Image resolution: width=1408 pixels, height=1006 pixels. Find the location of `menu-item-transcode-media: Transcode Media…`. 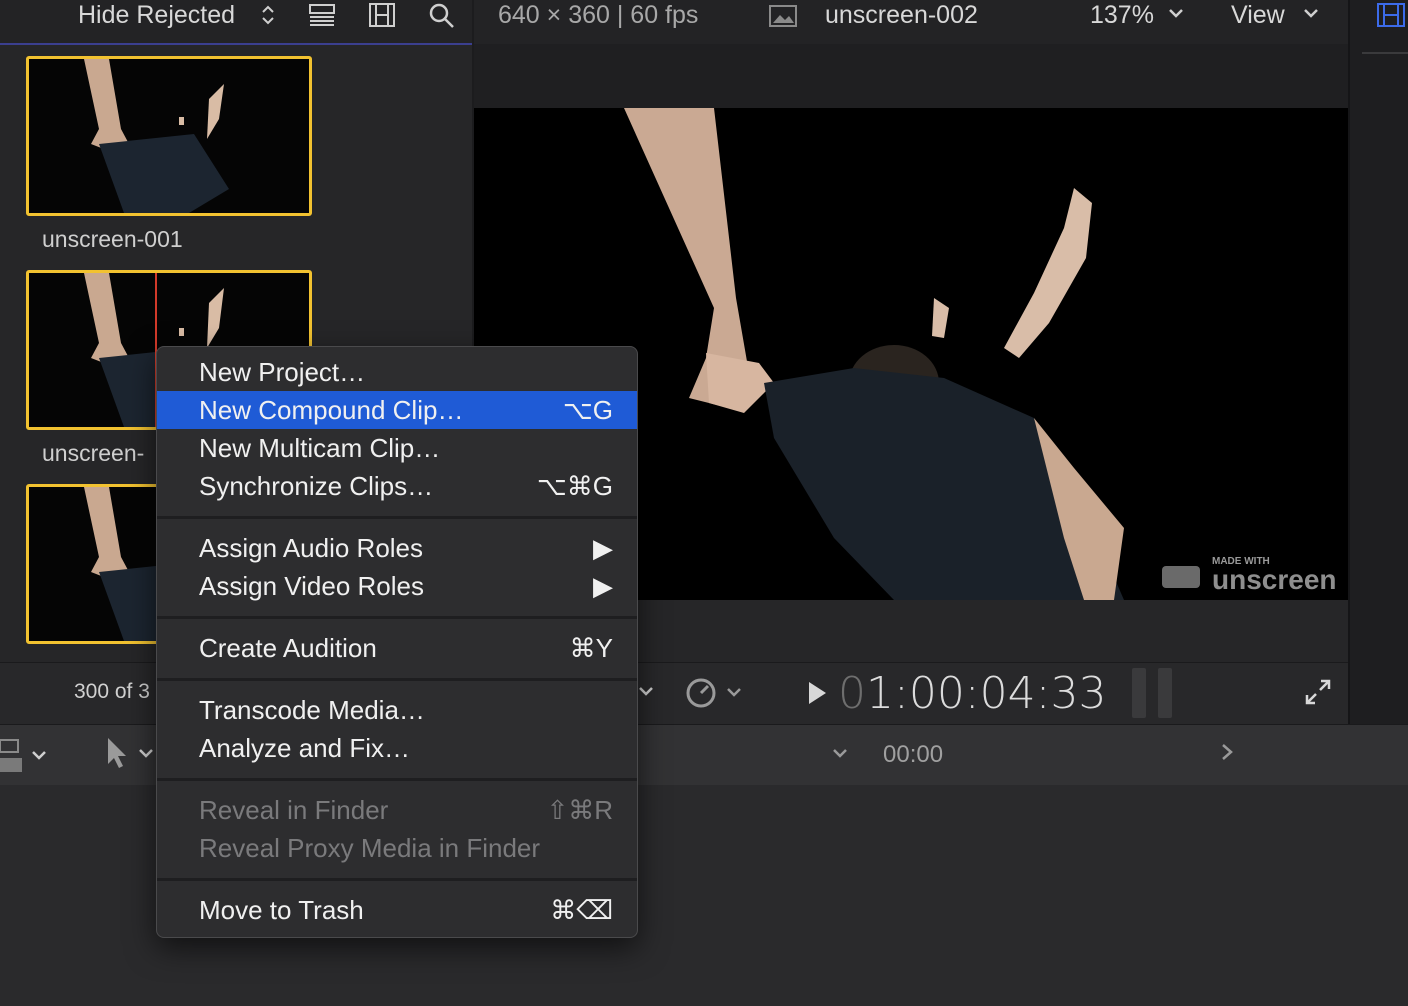

menu-item-transcode-media: Transcode Media… is located at coordinates (397, 710).